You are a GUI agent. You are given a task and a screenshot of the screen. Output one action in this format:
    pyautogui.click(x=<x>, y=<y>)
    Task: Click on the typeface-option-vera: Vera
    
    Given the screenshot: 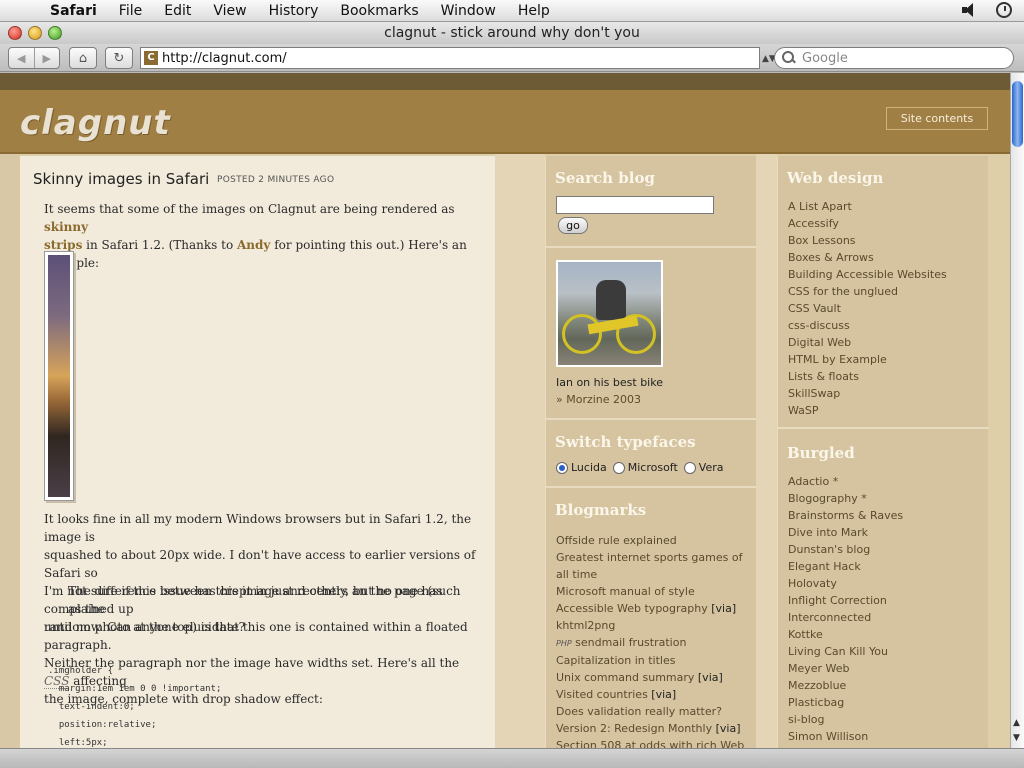 What is the action you would take?
    pyautogui.click(x=703, y=467)
    